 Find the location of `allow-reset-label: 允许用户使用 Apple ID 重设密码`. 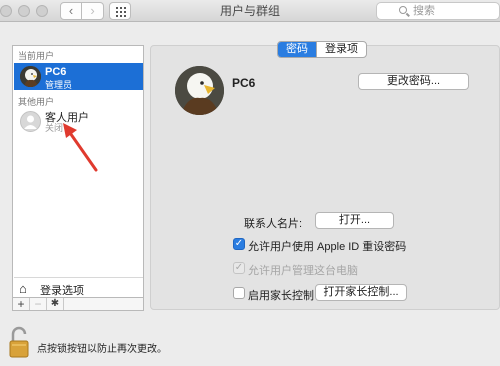

allow-reset-label: 允许用户使用 Apple ID 重设密码 is located at coordinates (327, 247).